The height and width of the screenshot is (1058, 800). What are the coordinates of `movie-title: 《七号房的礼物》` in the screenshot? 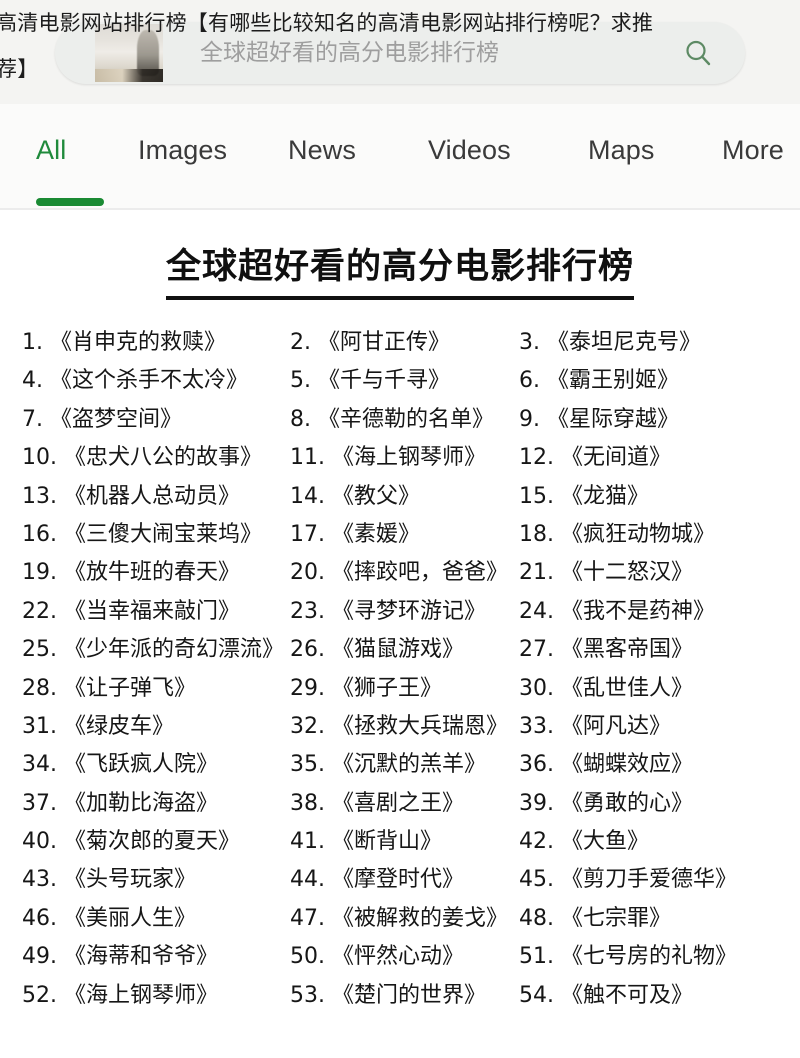 It's located at (649, 957).